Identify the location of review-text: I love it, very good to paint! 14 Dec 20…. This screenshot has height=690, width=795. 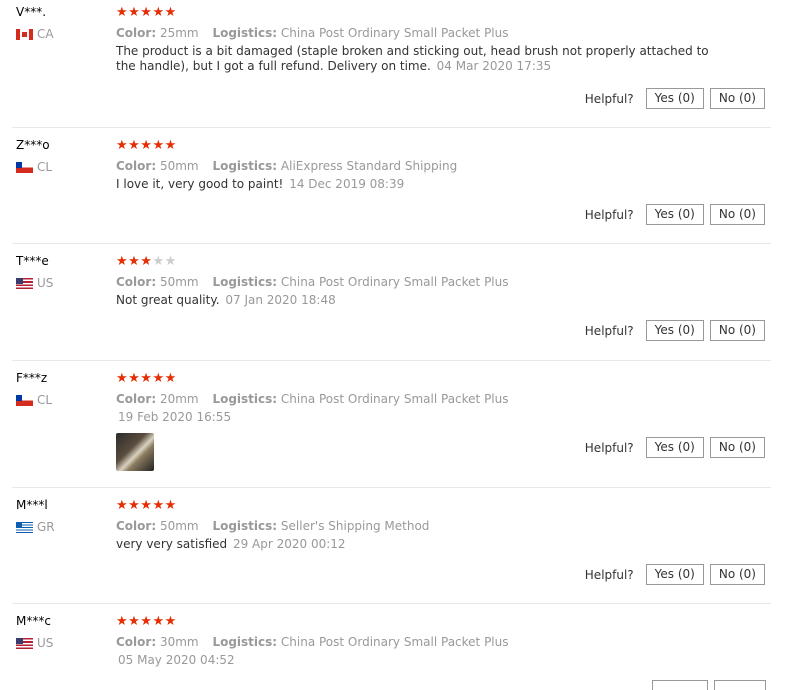
(416, 184).